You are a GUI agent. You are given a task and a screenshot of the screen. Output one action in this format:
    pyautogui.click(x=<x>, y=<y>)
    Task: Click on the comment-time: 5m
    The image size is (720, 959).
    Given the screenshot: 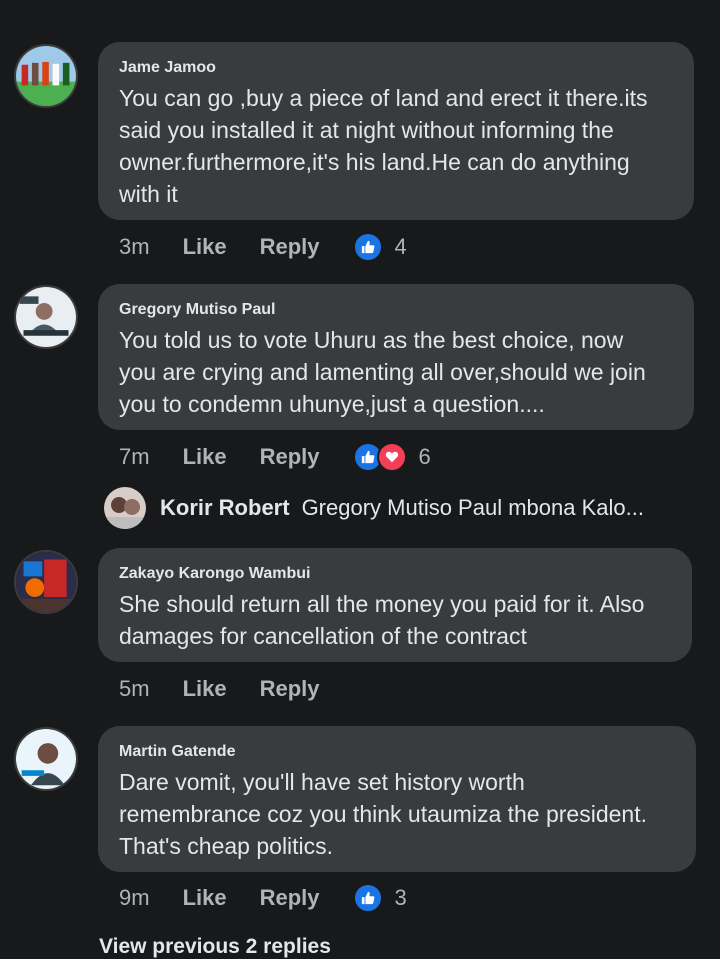 What is the action you would take?
    pyautogui.click(x=134, y=689)
    